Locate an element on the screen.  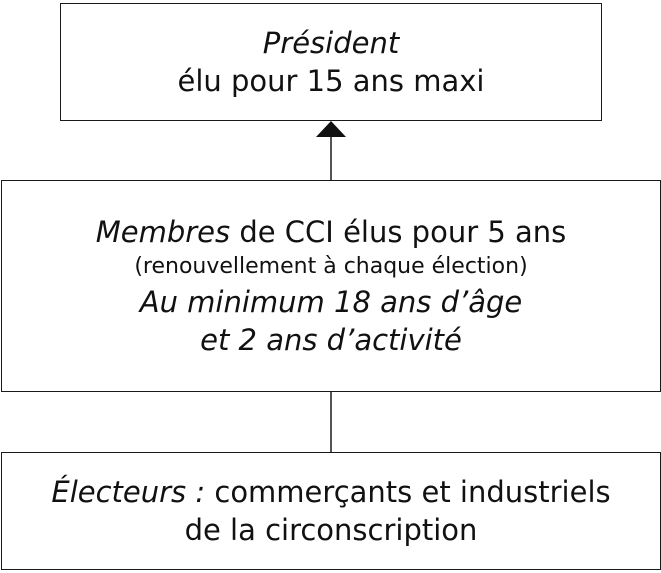
membres-condition-activite: et 2 ans d’activité is located at coordinates (331, 340).